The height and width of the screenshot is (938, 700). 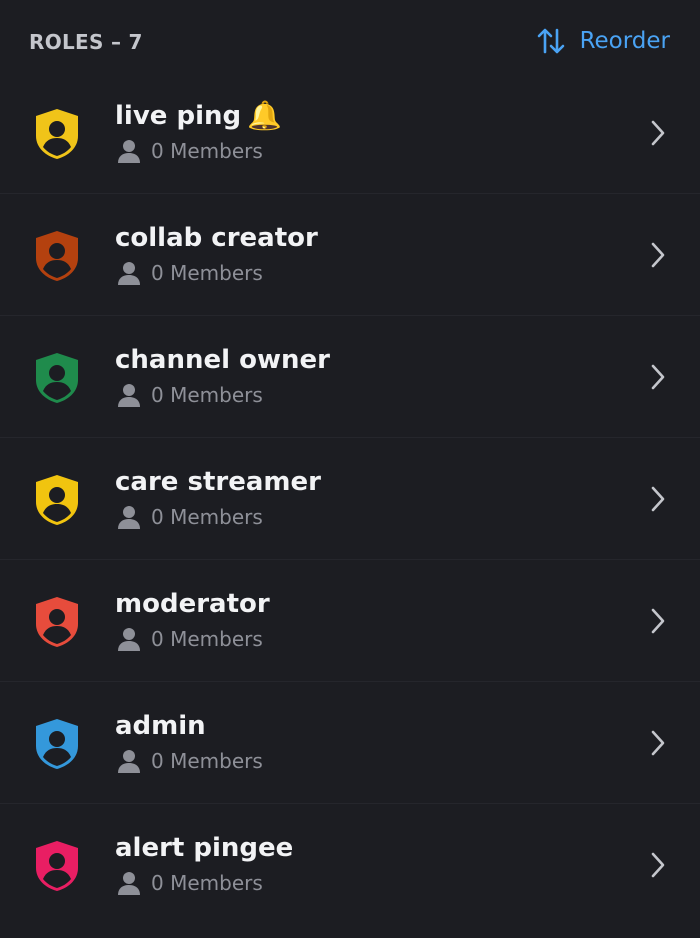 I want to click on role-name: moderator, so click(x=192, y=604).